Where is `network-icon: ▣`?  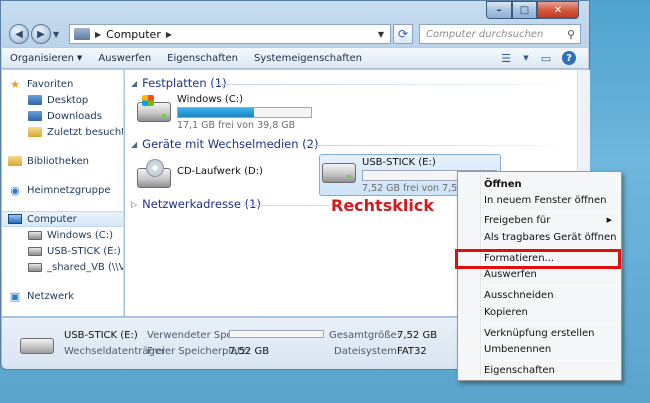 network-icon: ▣ is located at coordinates (15, 296).